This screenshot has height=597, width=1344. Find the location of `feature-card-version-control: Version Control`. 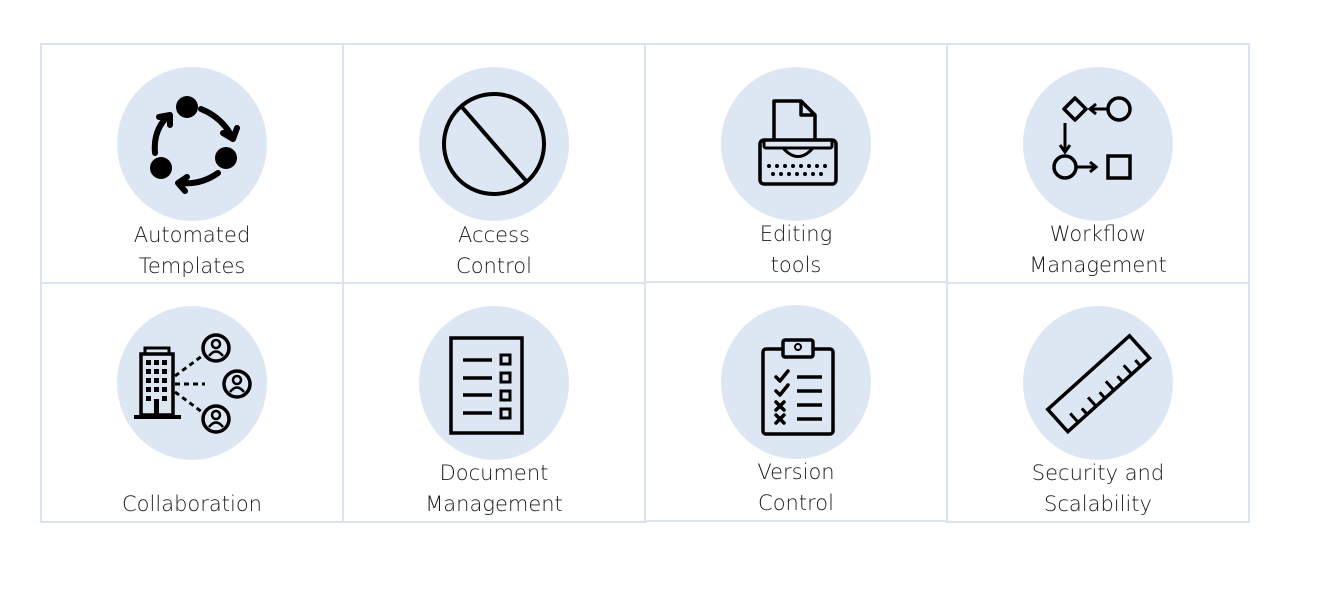

feature-card-version-control: Version Control is located at coordinates (796, 401).